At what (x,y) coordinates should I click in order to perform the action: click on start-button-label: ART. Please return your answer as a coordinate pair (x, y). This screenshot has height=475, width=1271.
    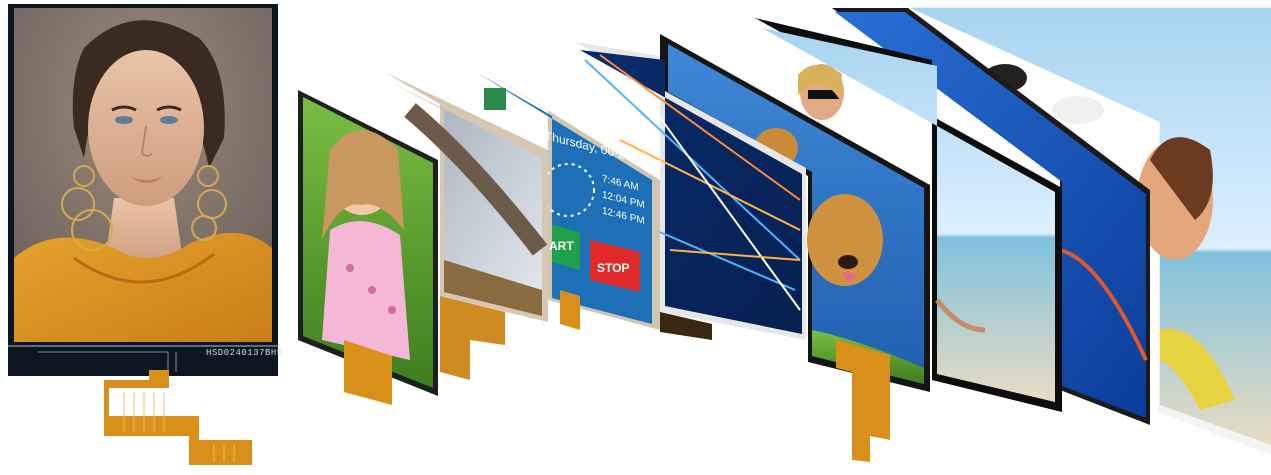
    Looking at the image, I should click on (561, 246).